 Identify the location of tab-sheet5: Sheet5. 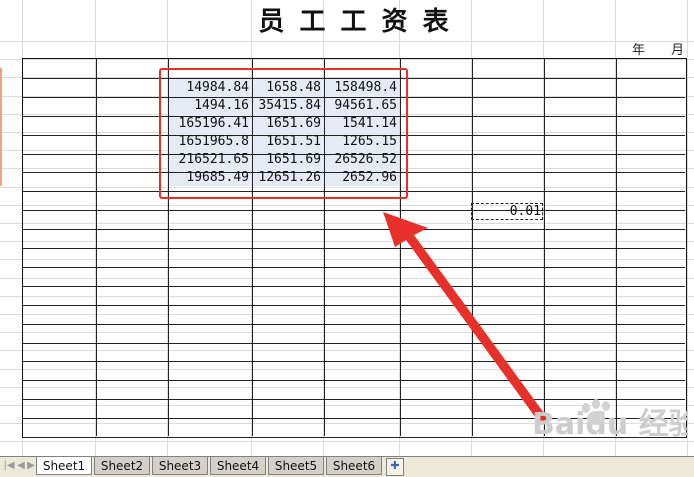
(296, 466).